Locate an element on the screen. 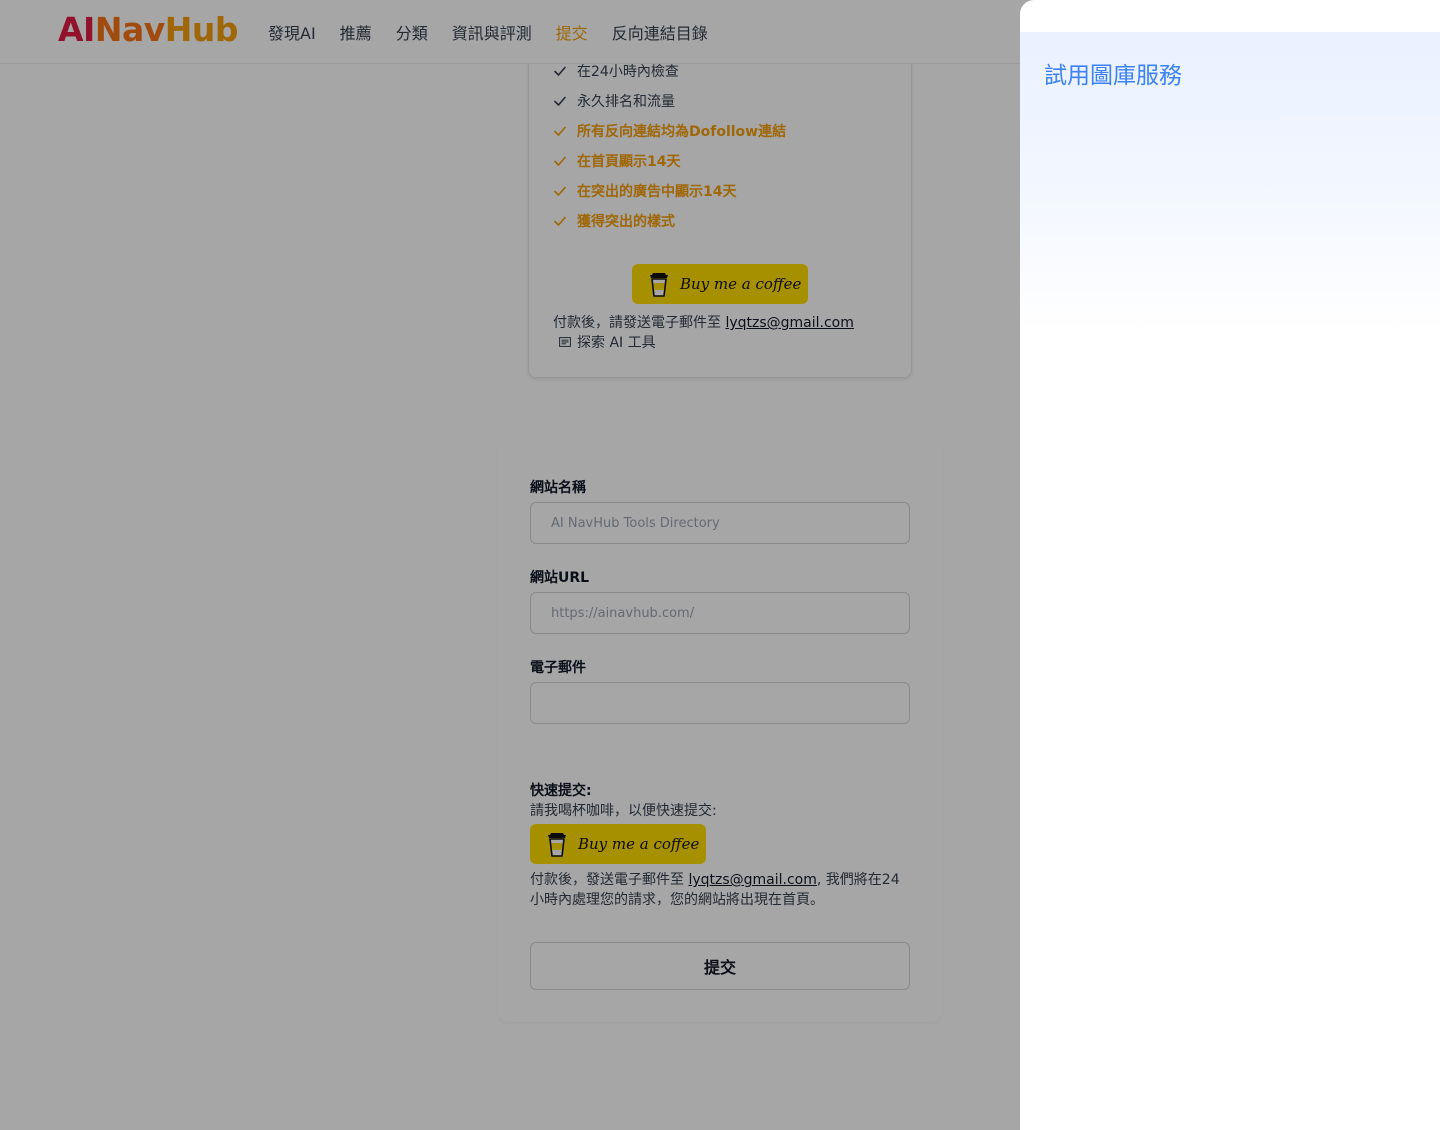 This screenshot has width=1440, height=1130. drawer-title: 試用圖庫服務 is located at coordinates (1113, 76).